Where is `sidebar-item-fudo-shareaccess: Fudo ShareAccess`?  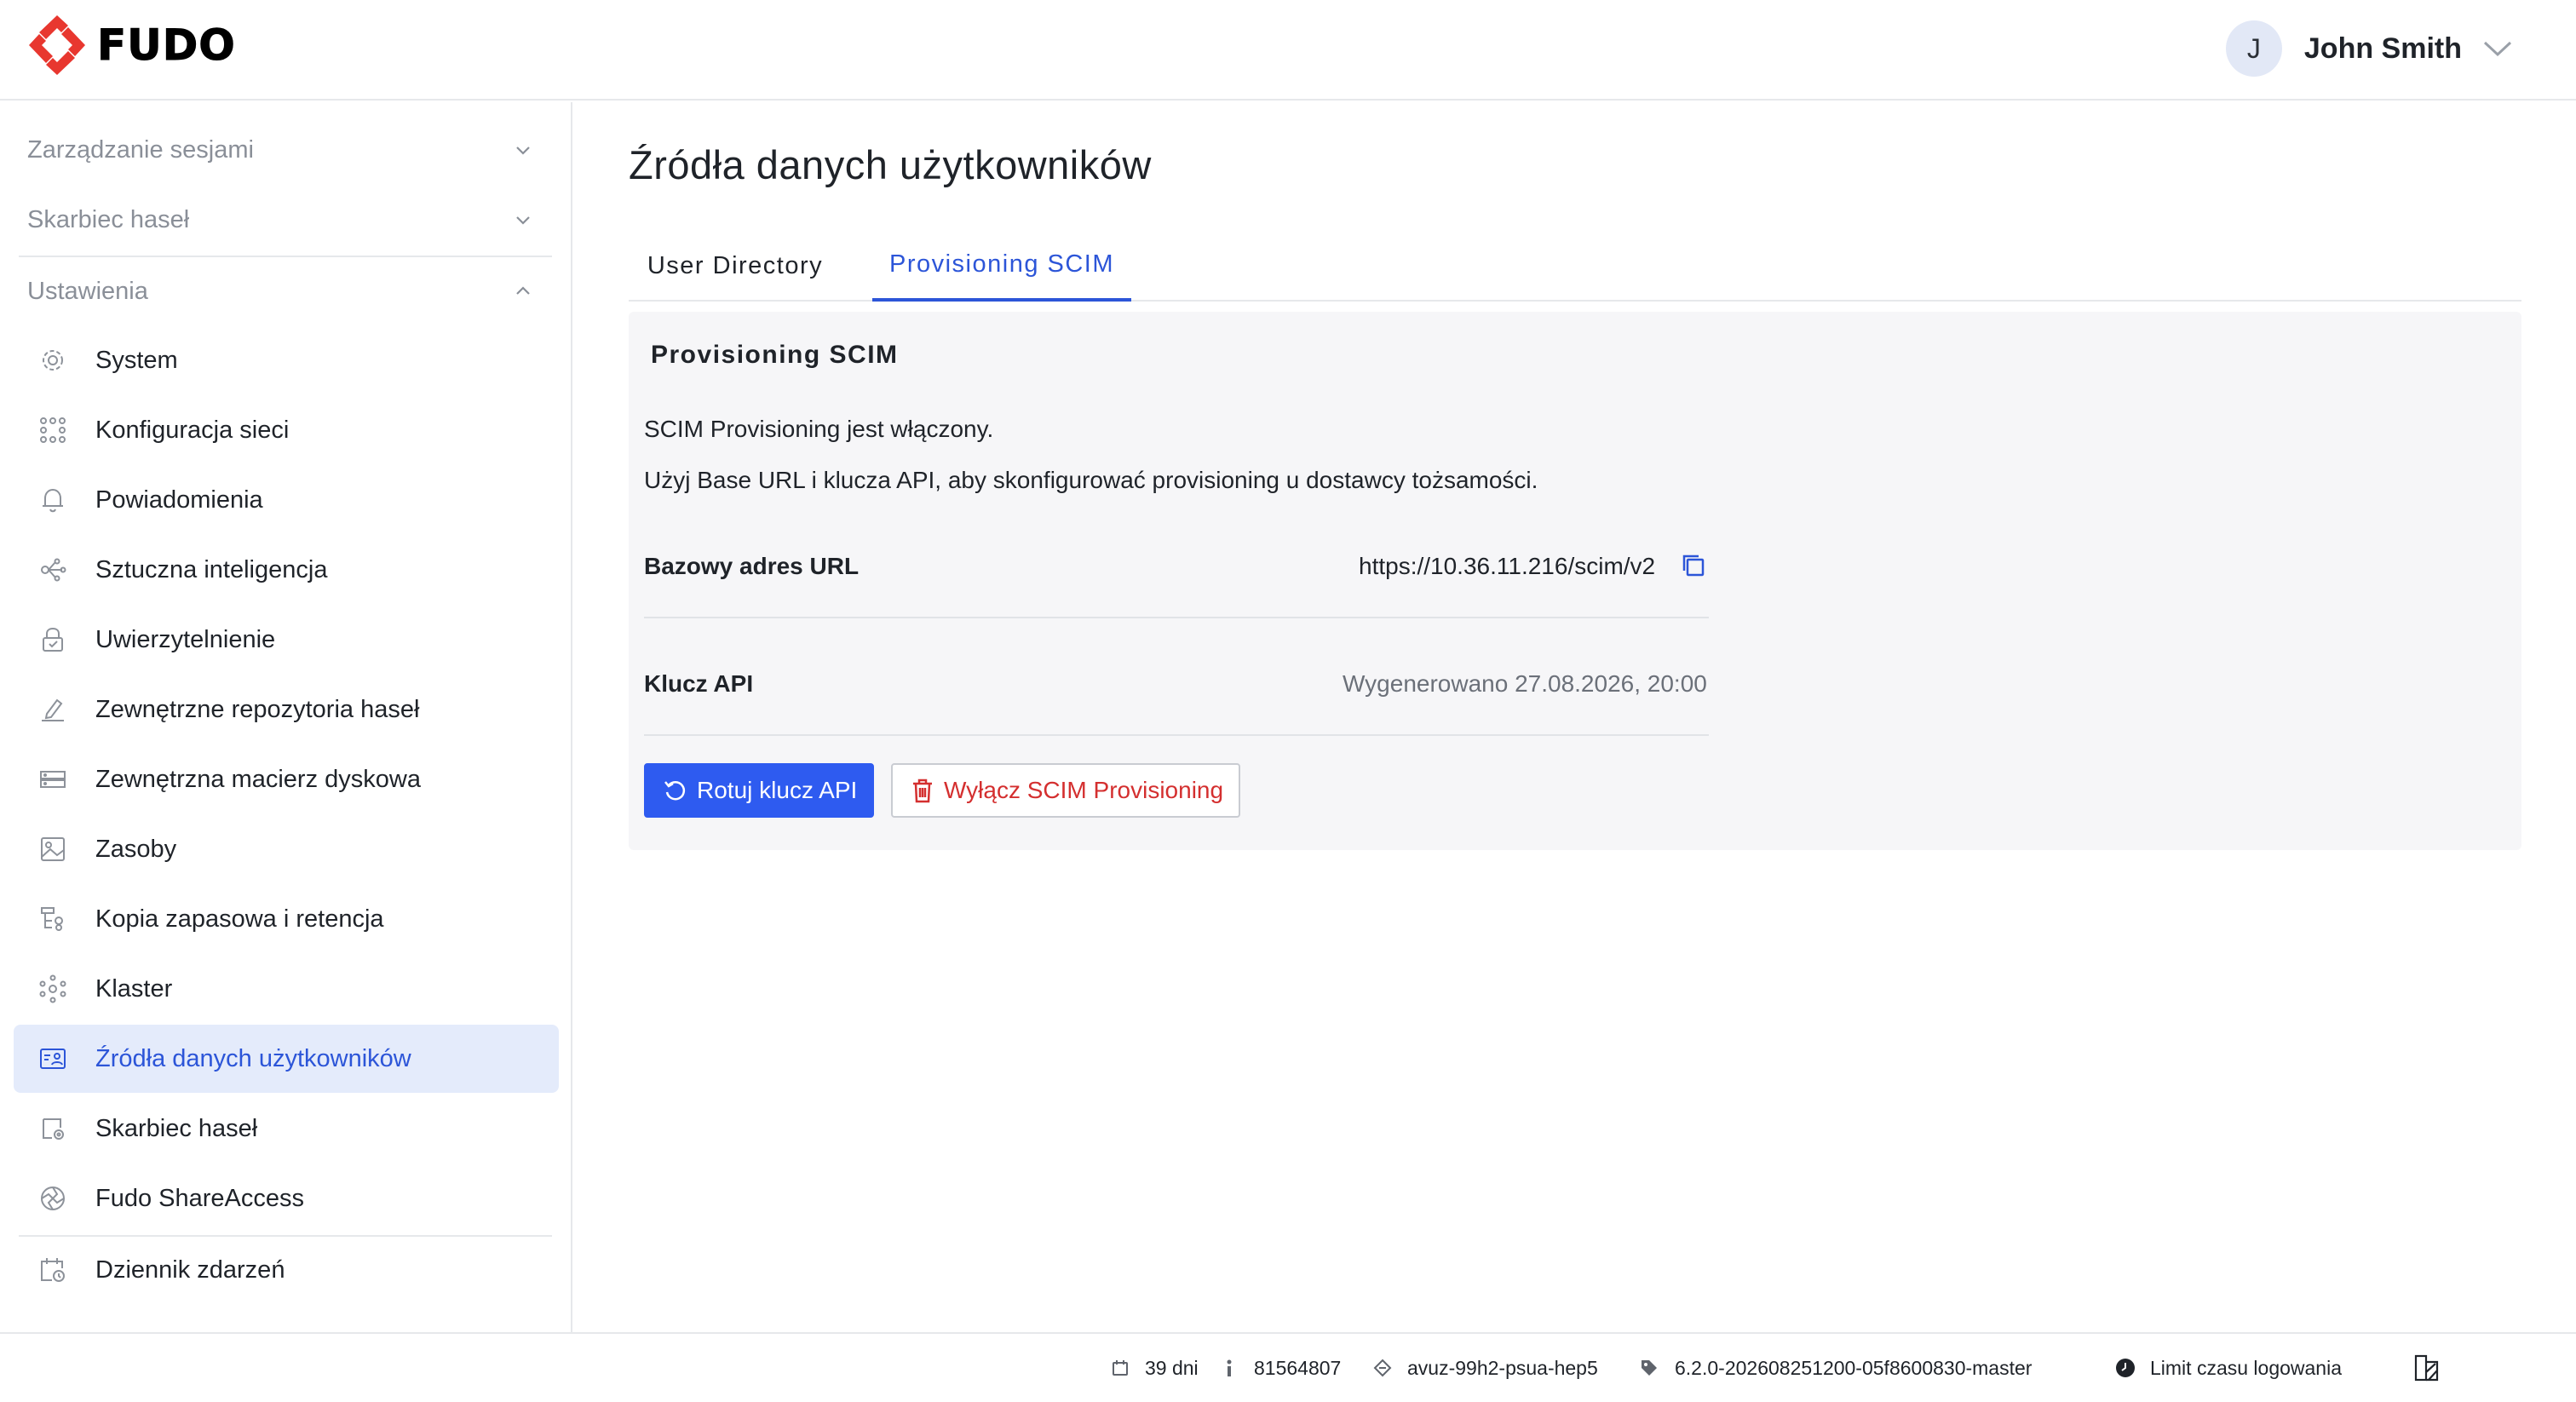 sidebar-item-fudo-shareaccess: Fudo ShareAccess is located at coordinates (286, 1198).